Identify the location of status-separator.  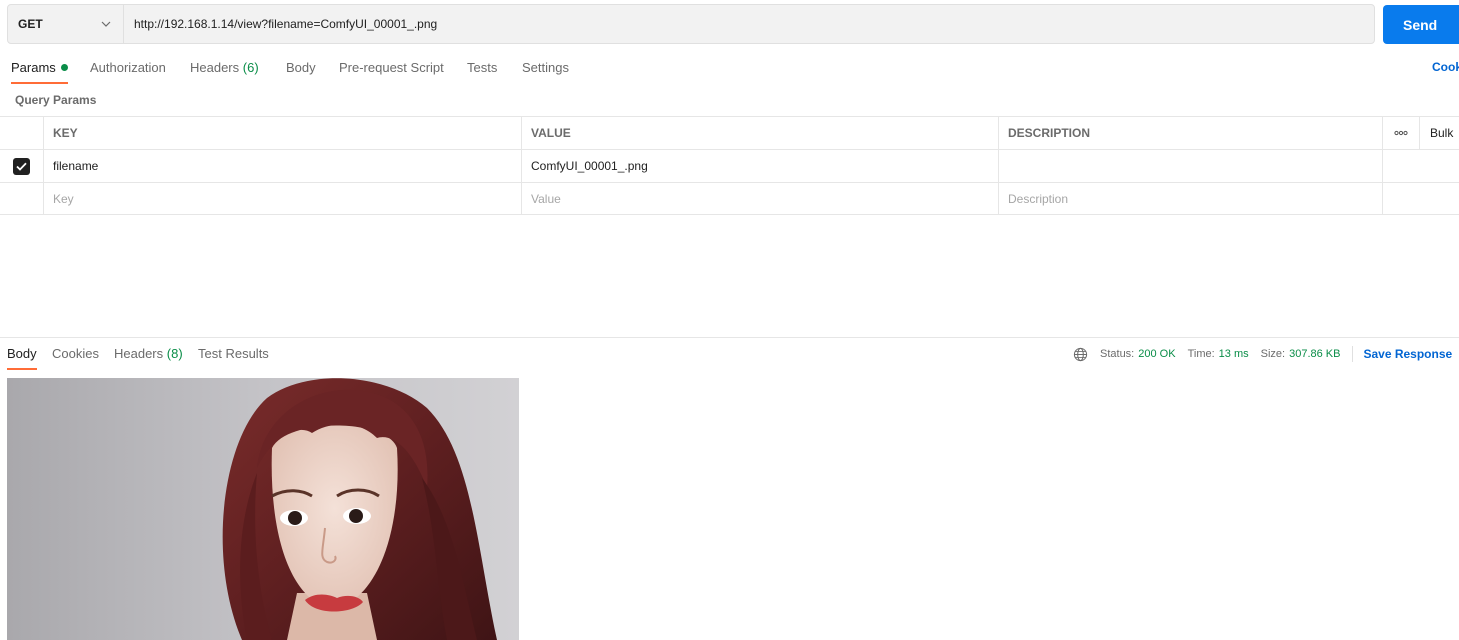
(1353, 354).